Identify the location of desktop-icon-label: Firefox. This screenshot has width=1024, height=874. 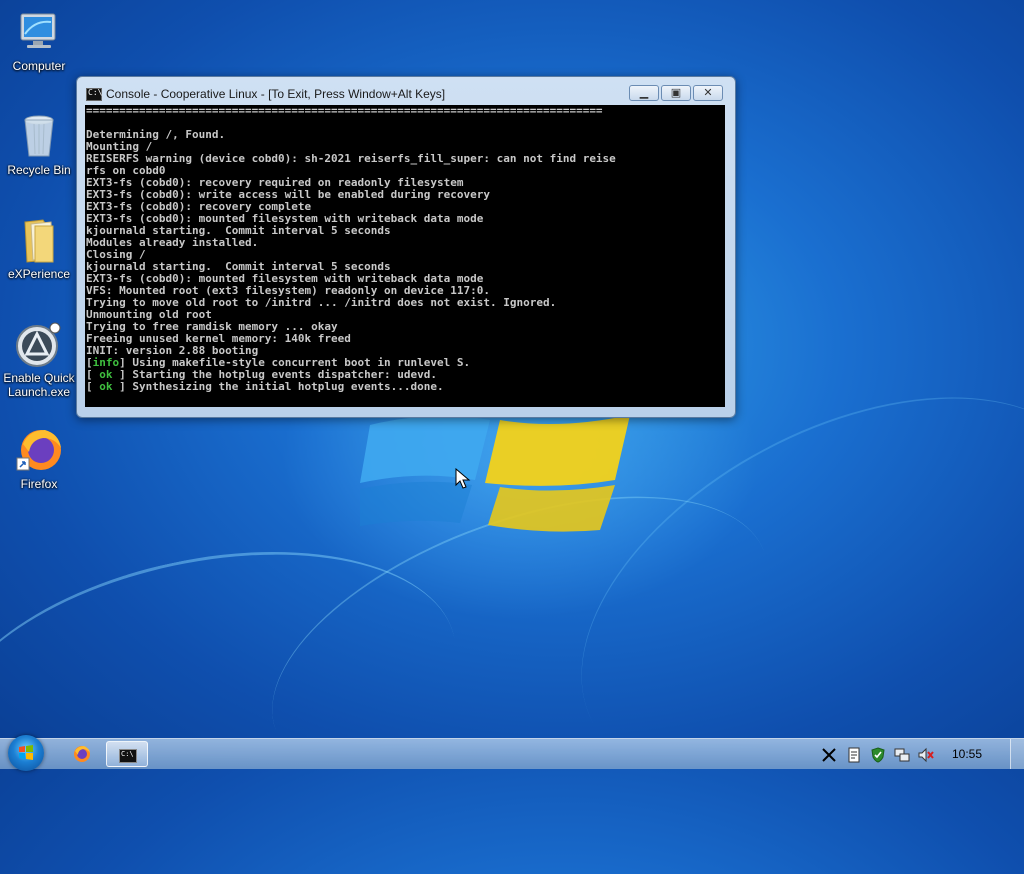
(39, 484).